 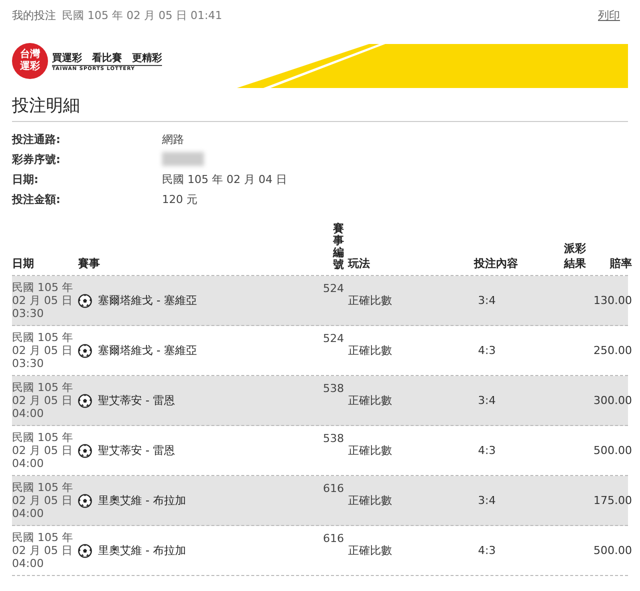 I want to click on detail-label: 彩券序號:, so click(x=37, y=159).